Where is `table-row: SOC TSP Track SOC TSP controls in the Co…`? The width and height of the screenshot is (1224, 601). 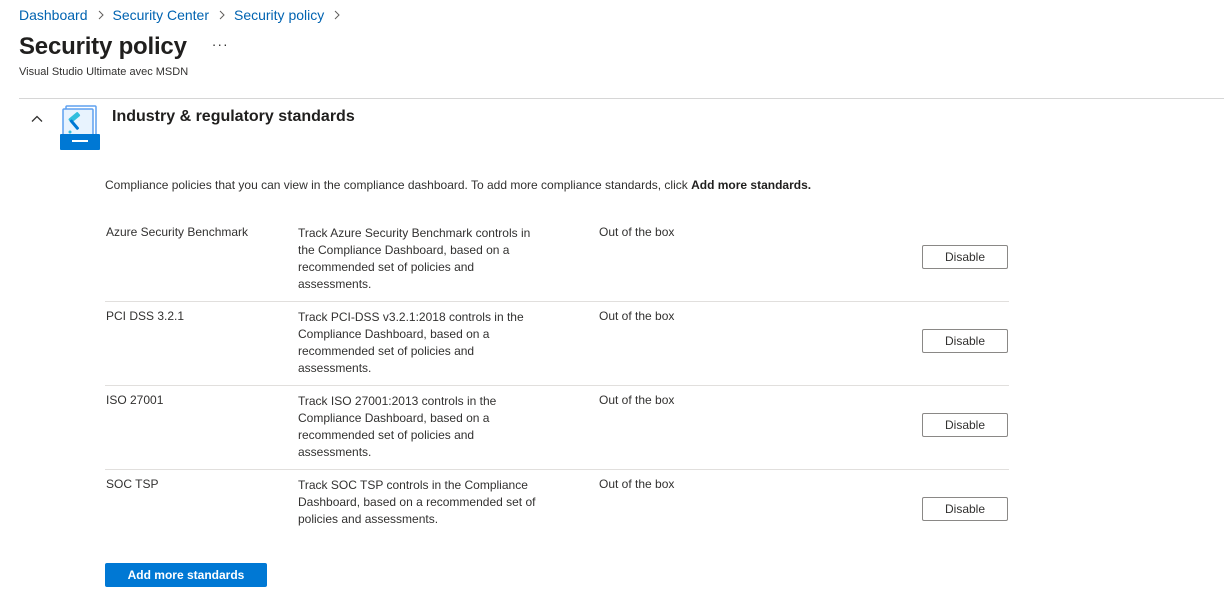 table-row: SOC TSP Track SOC TSP controls in the Co… is located at coordinates (557, 512).